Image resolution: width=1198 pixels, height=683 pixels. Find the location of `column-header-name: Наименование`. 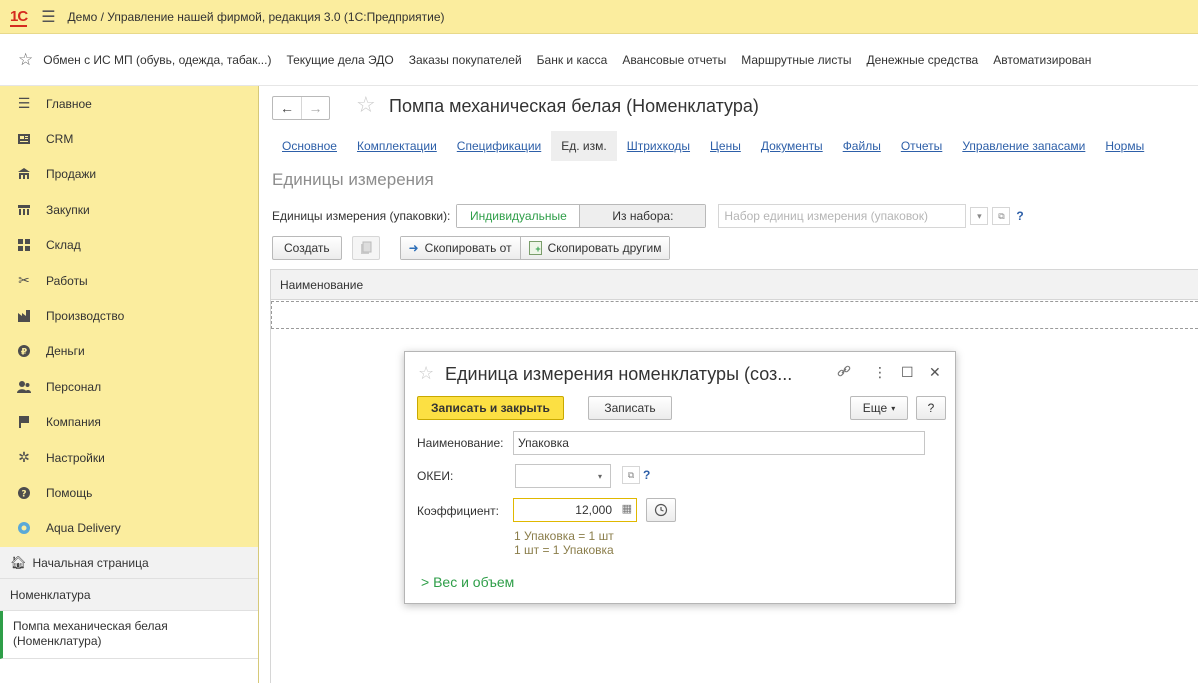

column-header-name: Наименование is located at coordinates (734, 284).